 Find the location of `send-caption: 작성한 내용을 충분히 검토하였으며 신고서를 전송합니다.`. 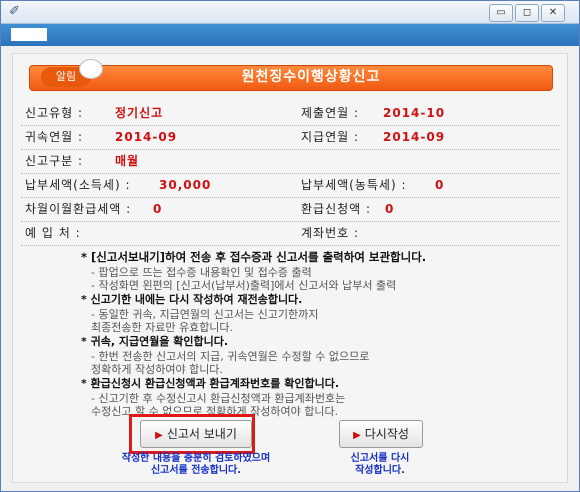

send-caption: 작성한 내용을 충분히 검토하였으며 신고서를 전송합니다. is located at coordinates (196, 465).